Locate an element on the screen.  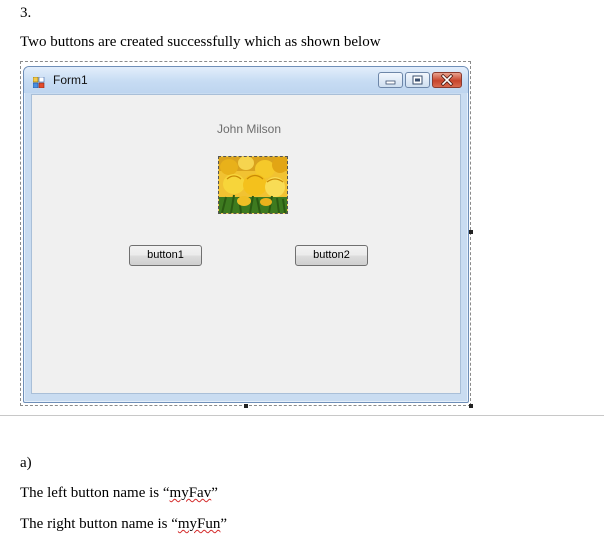
caption-buttons is located at coordinates (420, 80).